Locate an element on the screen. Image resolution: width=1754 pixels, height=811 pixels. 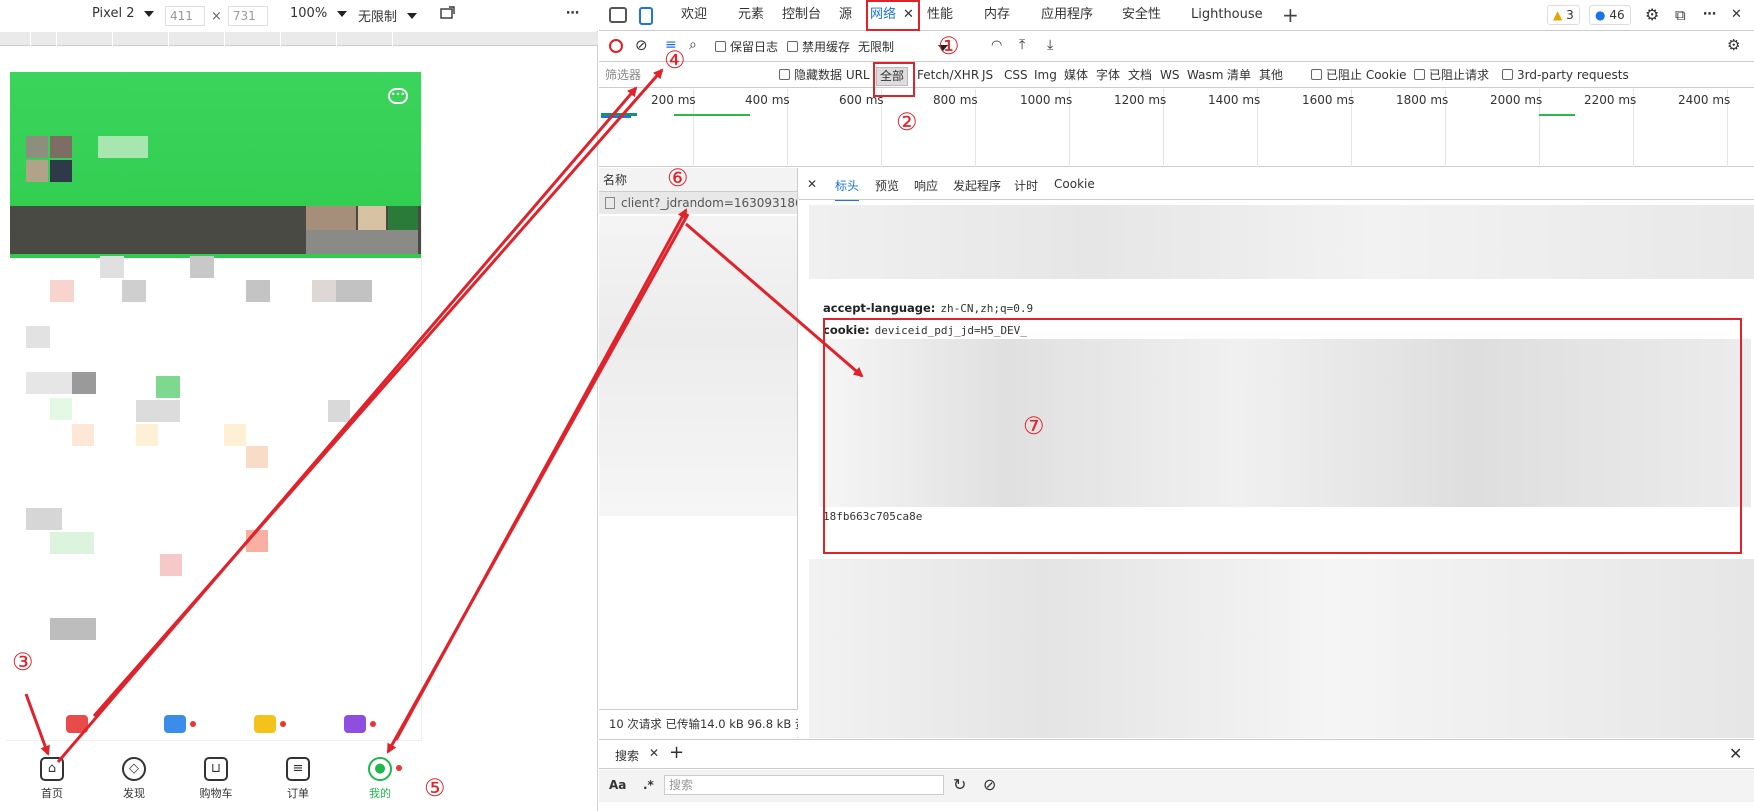
tab-headers: 标头 is located at coordinates (847, 189).